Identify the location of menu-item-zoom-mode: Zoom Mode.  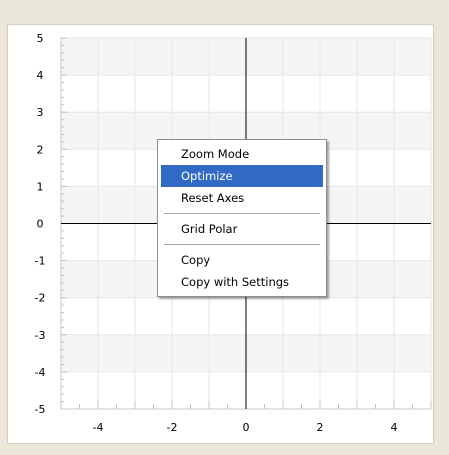
(242, 154).